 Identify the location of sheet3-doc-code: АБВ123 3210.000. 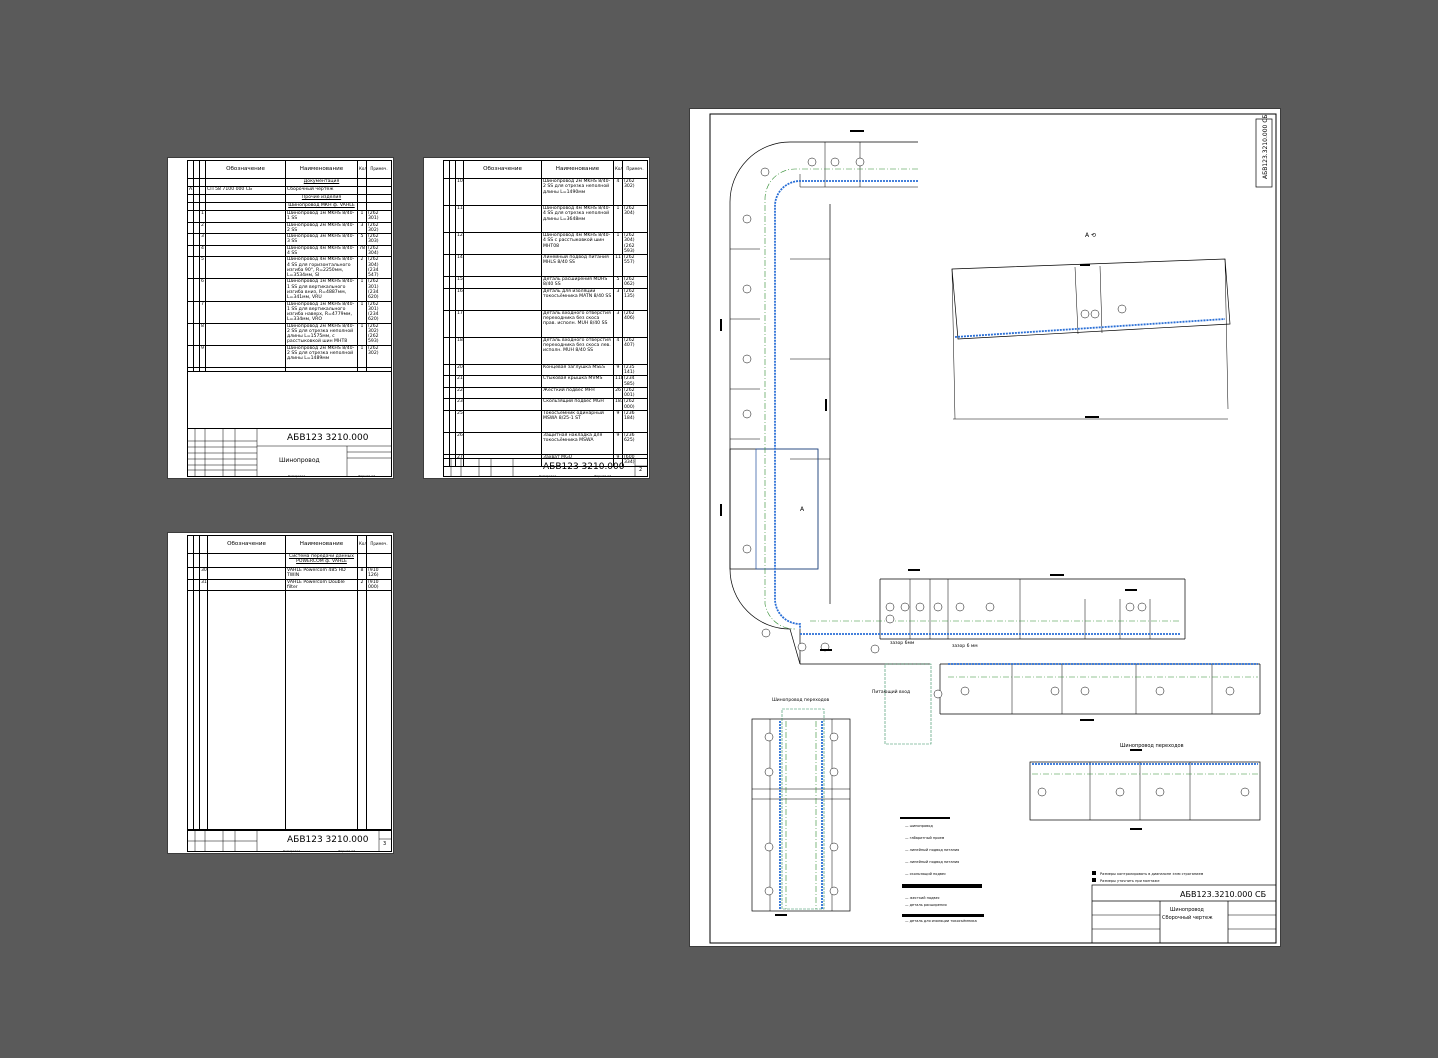
(328, 840).